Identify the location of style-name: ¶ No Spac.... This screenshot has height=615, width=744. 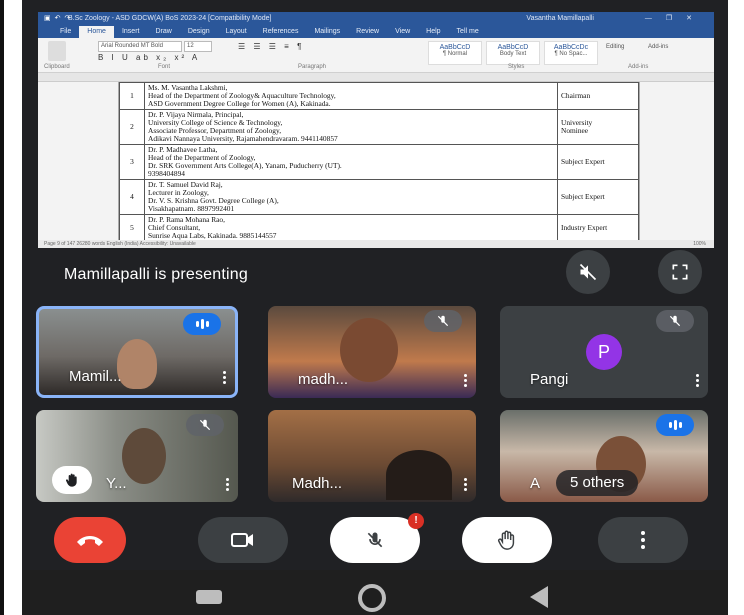
(571, 54).